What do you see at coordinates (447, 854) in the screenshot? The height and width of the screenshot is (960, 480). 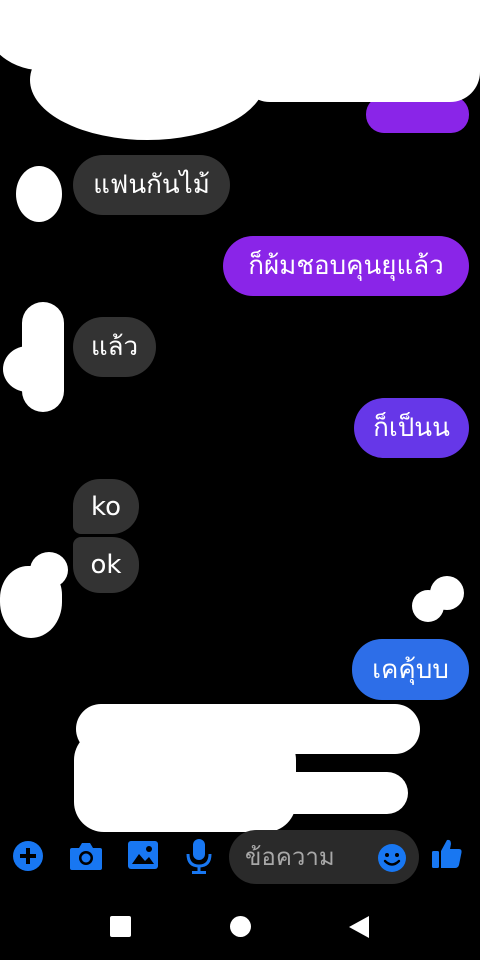 I see `thumbs-up-icon` at bounding box center [447, 854].